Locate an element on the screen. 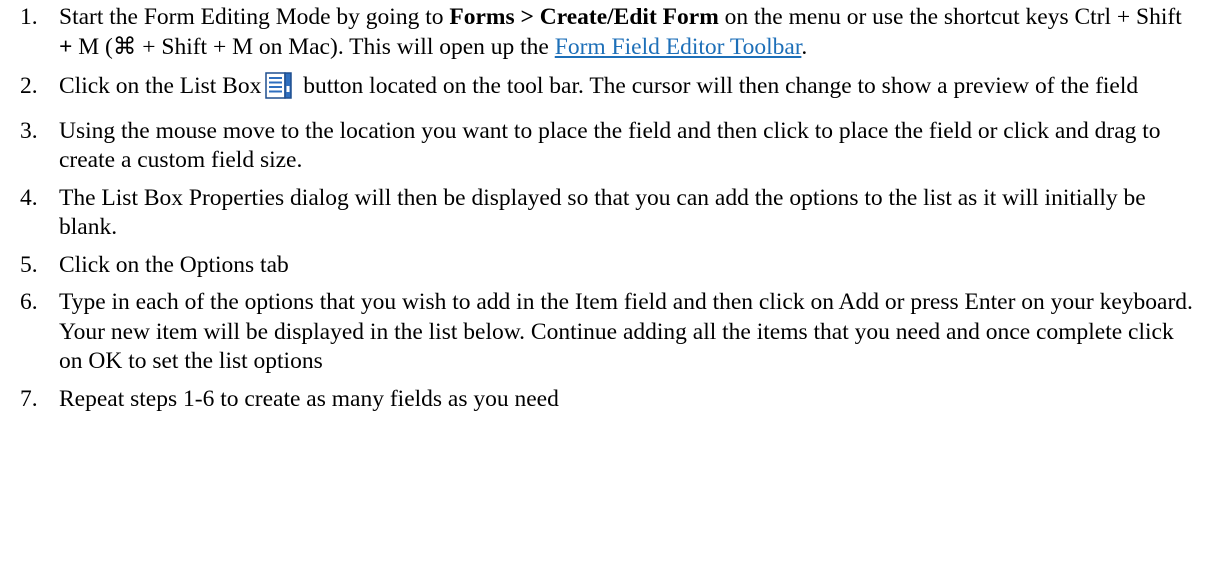  step-number: 7. is located at coordinates (29, 398).